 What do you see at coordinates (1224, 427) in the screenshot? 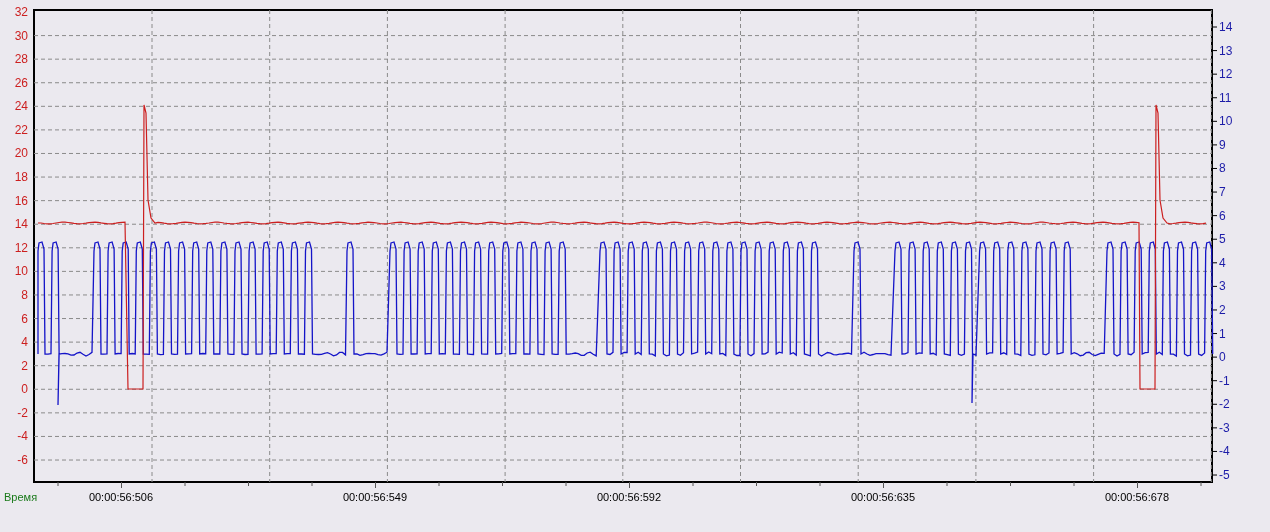
I see `axis-label: -3` at bounding box center [1224, 427].